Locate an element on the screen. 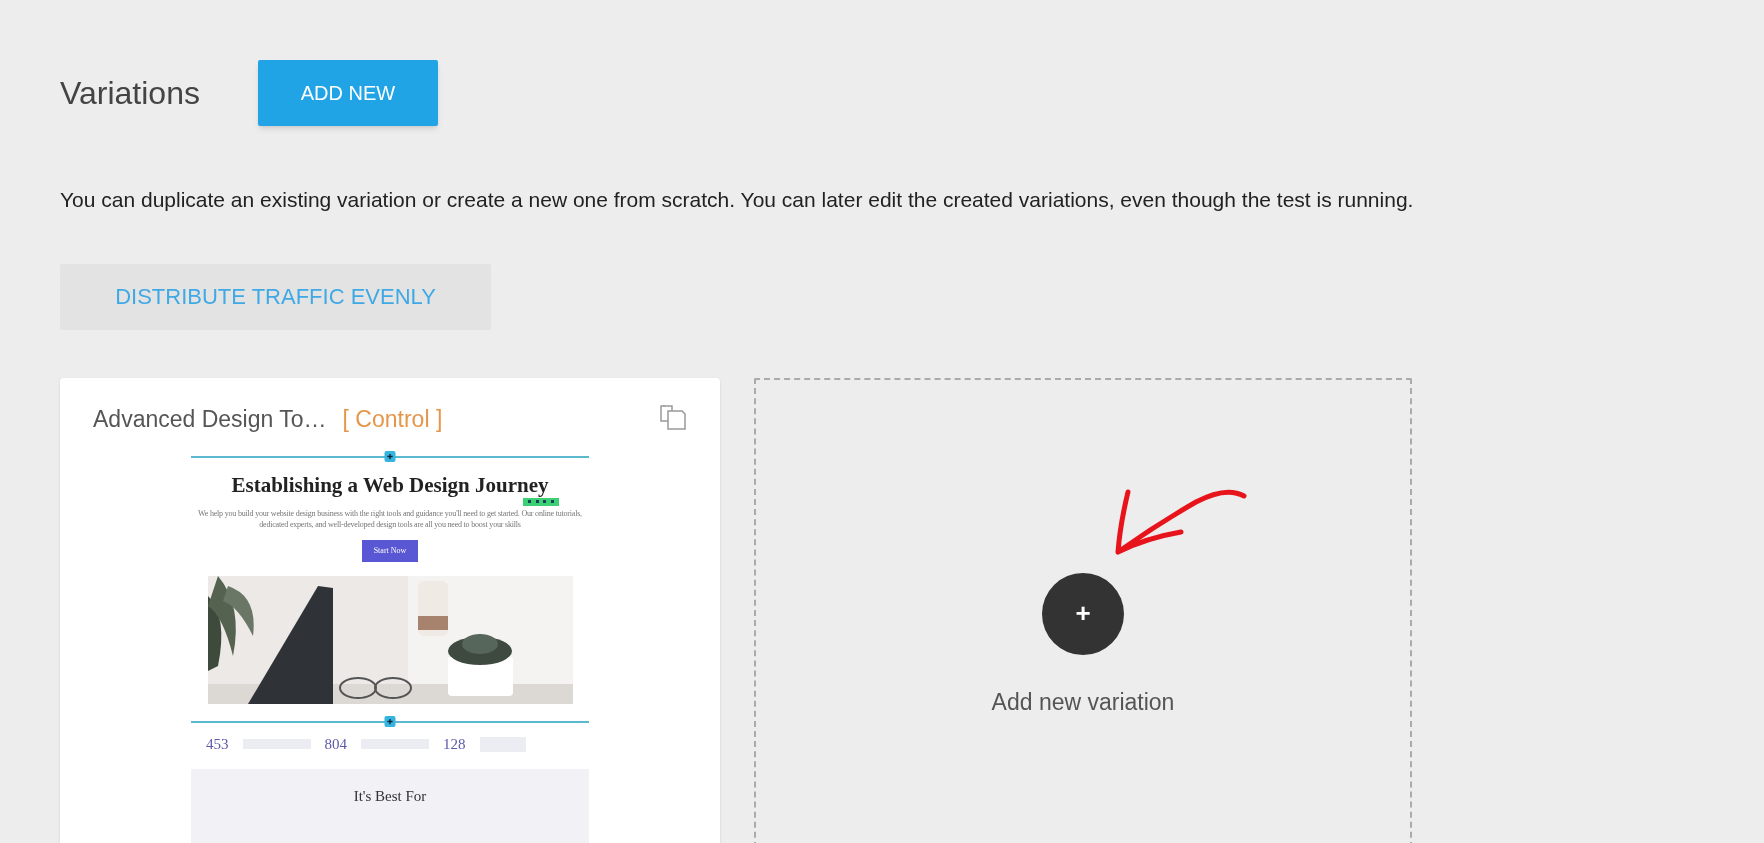 This screenshot has height=843, width=1764. add-variation-label: Add new variation is located at coordinates (1083, 702).